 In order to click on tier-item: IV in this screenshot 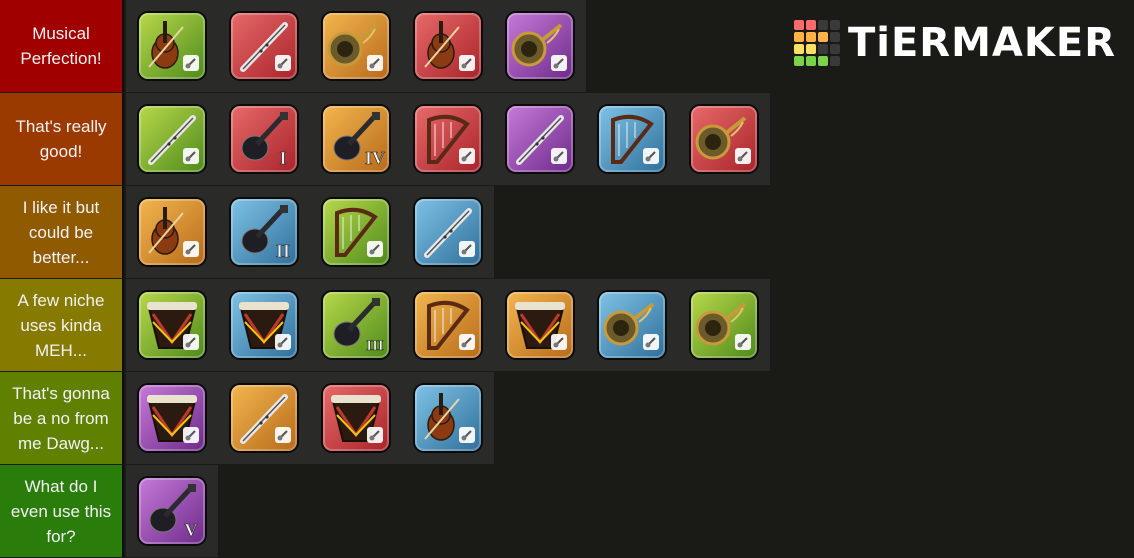, I will do `click(356, 139)`.